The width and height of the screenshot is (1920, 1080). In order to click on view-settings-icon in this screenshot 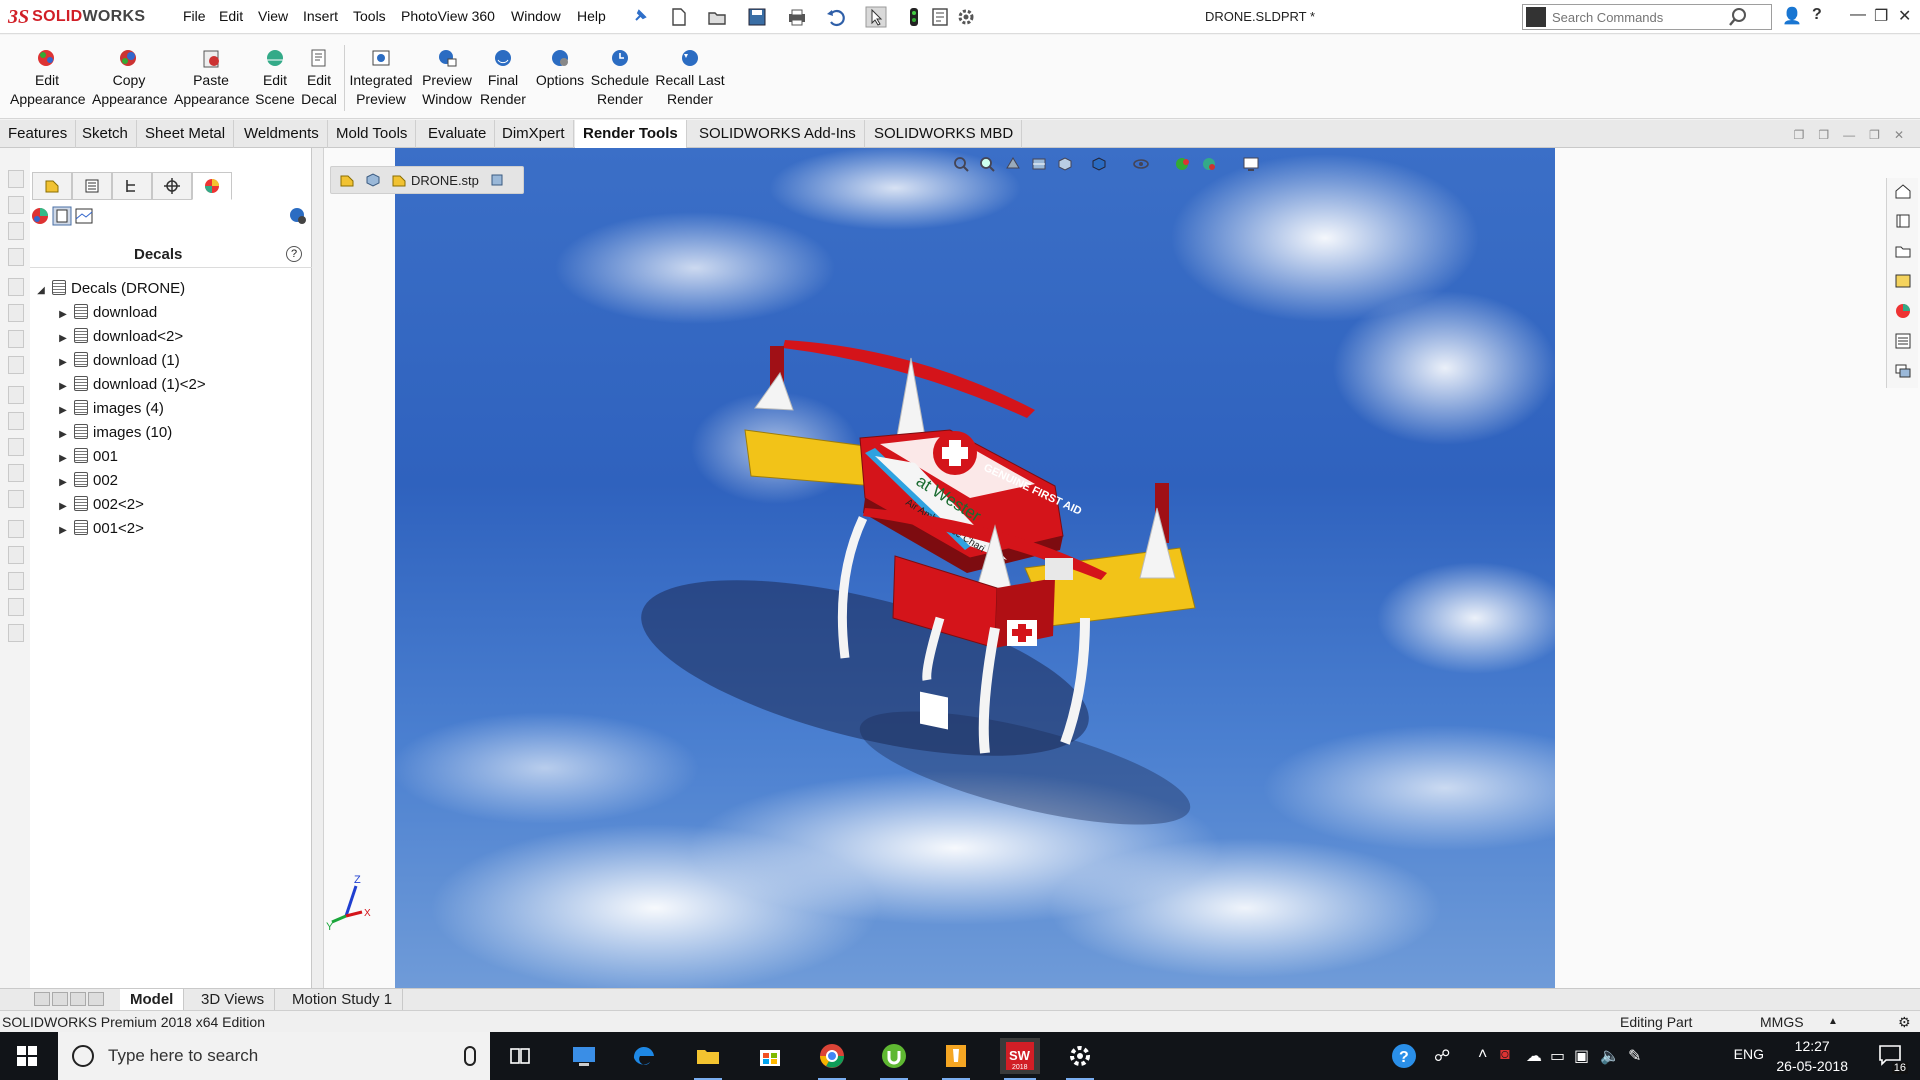, I will do `click(1251, 164)`.